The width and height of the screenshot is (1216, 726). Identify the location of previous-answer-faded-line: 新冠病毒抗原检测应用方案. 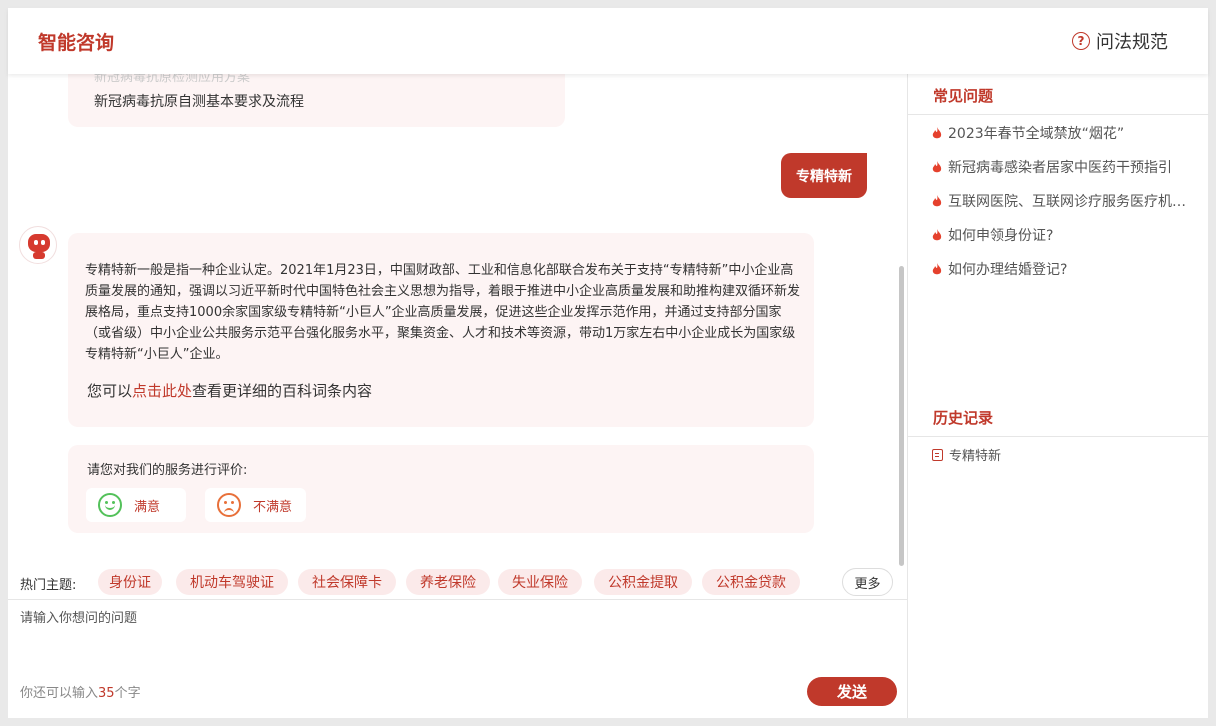
(172, 79).